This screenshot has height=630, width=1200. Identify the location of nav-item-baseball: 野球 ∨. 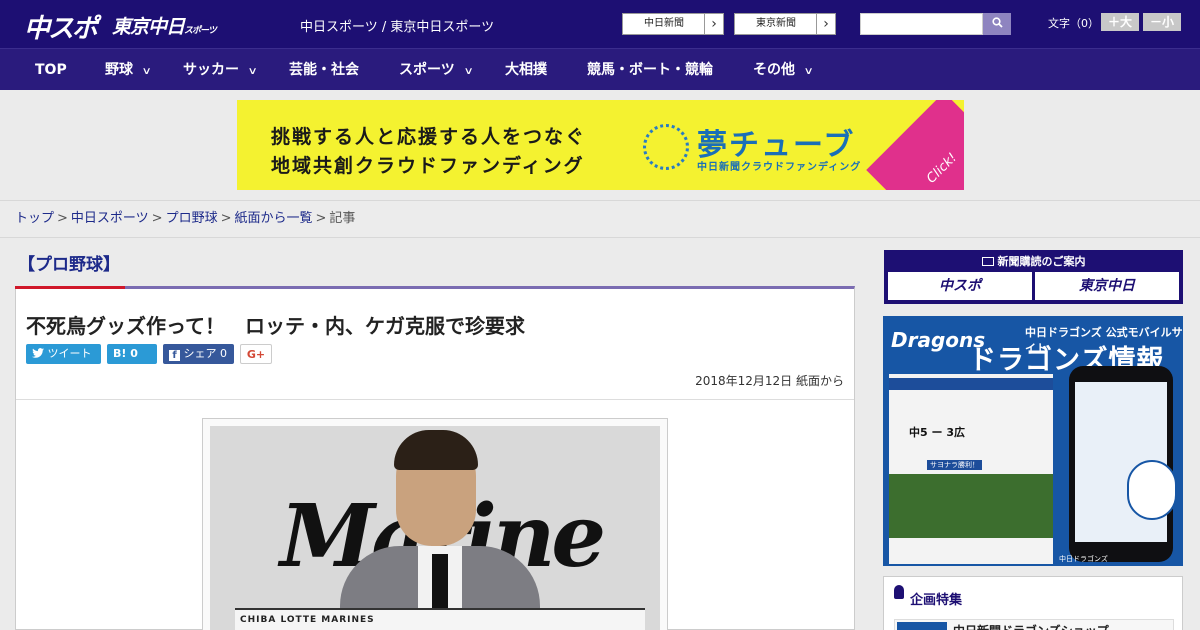
(128, 70).